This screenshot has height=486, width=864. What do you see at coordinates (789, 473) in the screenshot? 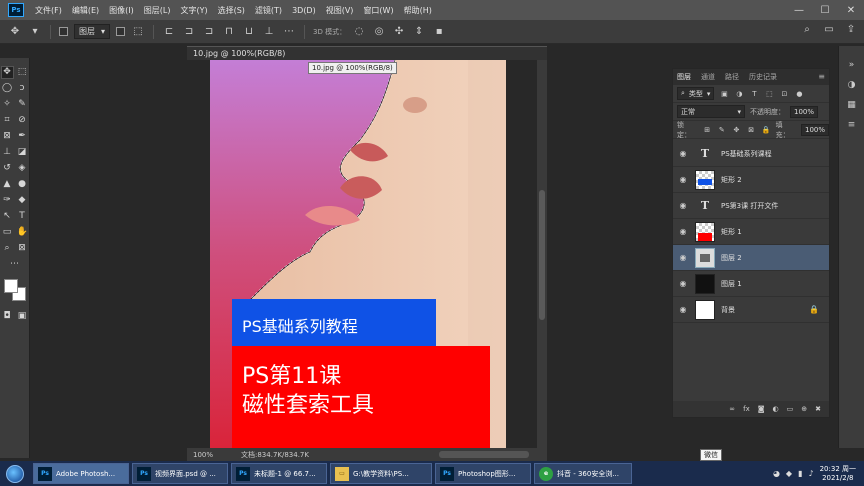
I see `shield-icon: ◆` at bounding box center [789, 473].